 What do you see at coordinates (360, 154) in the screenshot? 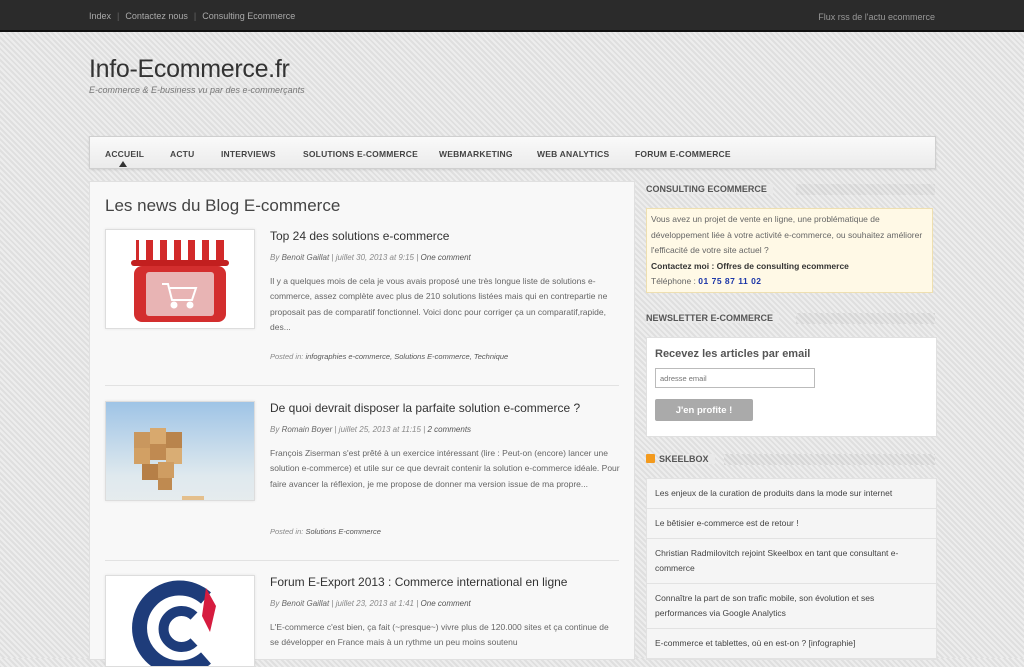
I see `nav-item-solutions: SOLUTIONS E-COMMERCE` at bounding box center [360, 154].